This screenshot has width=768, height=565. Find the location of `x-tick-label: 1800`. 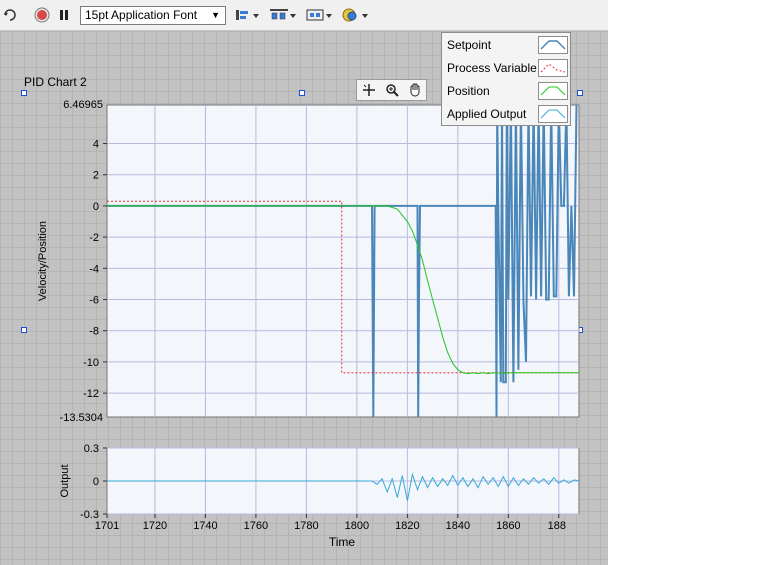

x-tick-label: 1800 is located at coordinates (357, 526).